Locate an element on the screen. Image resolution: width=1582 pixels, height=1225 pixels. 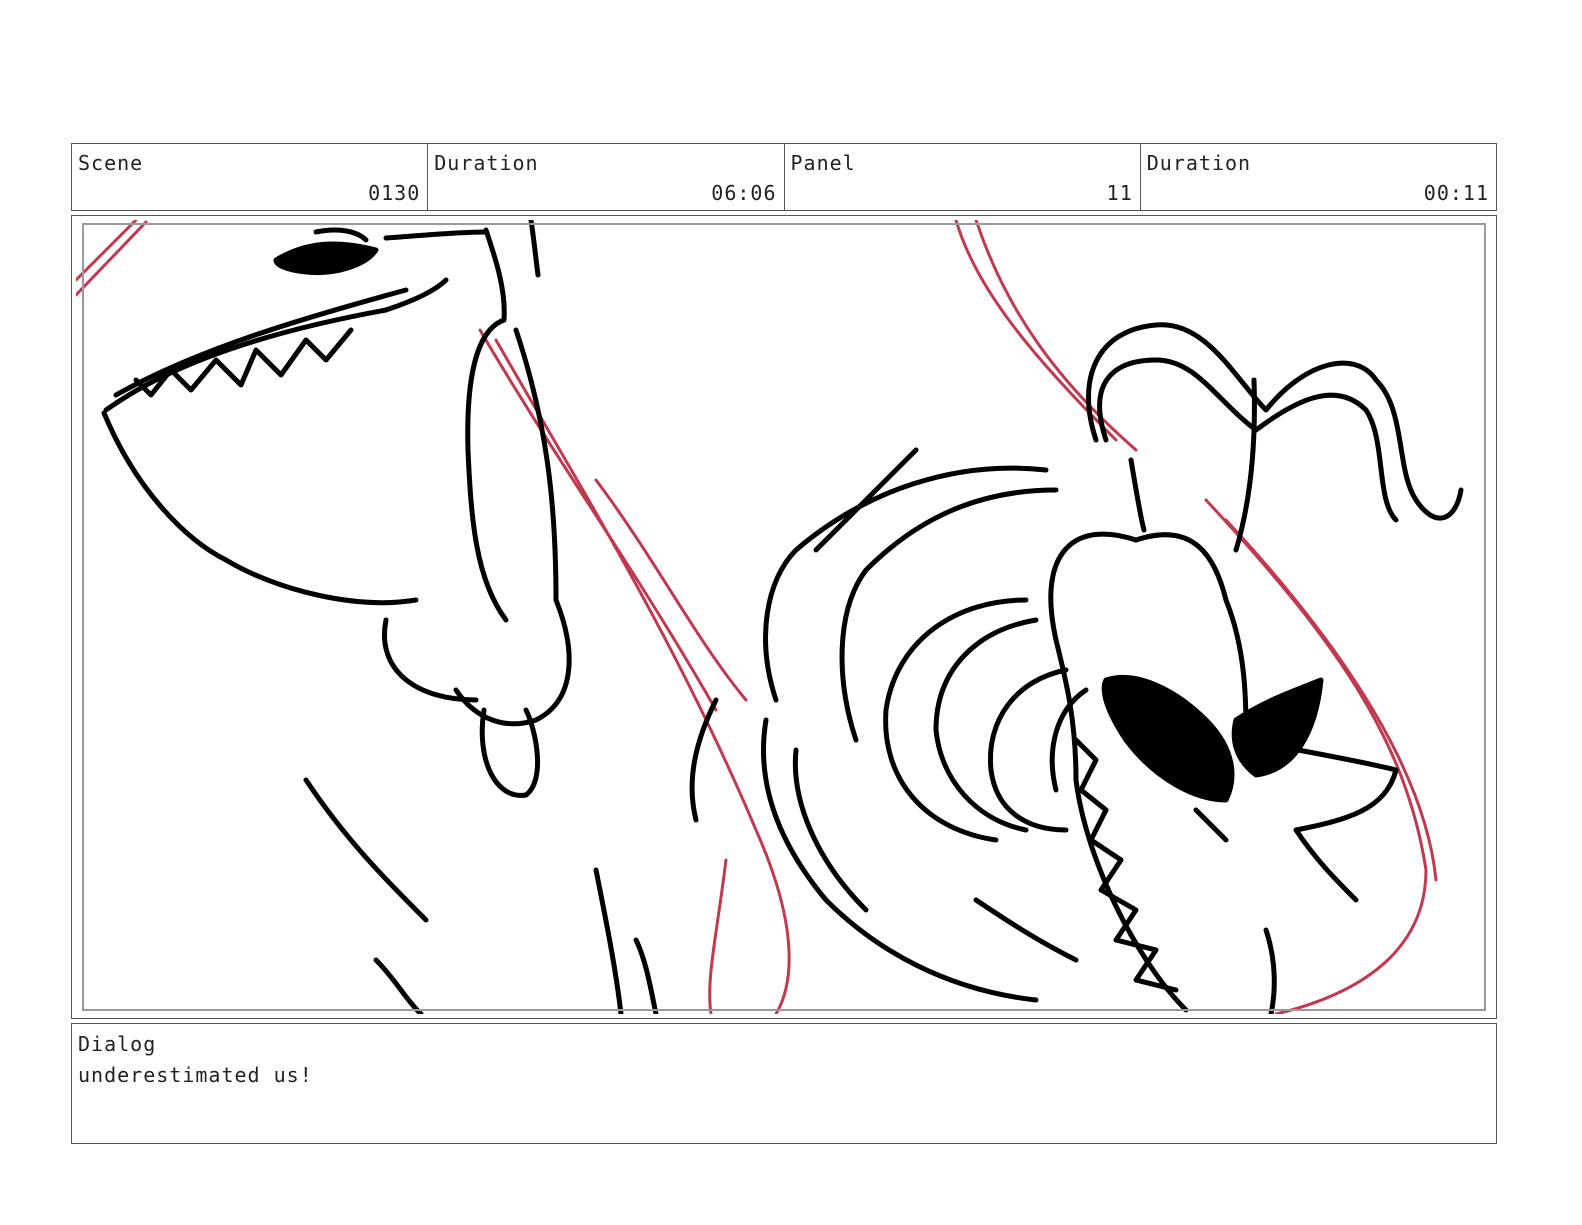
panel-duration-cell: Duration 00:11 is located at coordinates (1318, 177).